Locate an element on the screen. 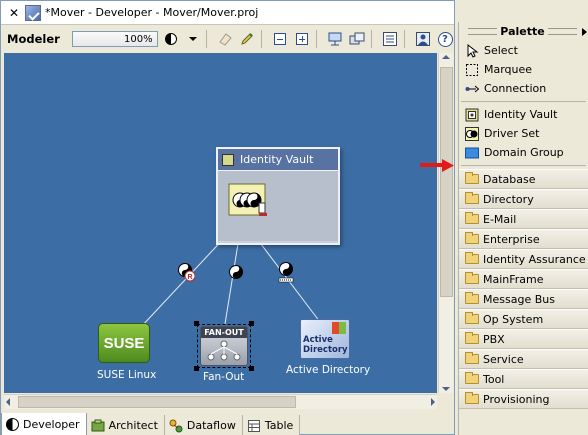 Image resolution: width=588 pixels, height=435 pixels. horizontal-scroll-thumb is located at coordinates (157, 402).